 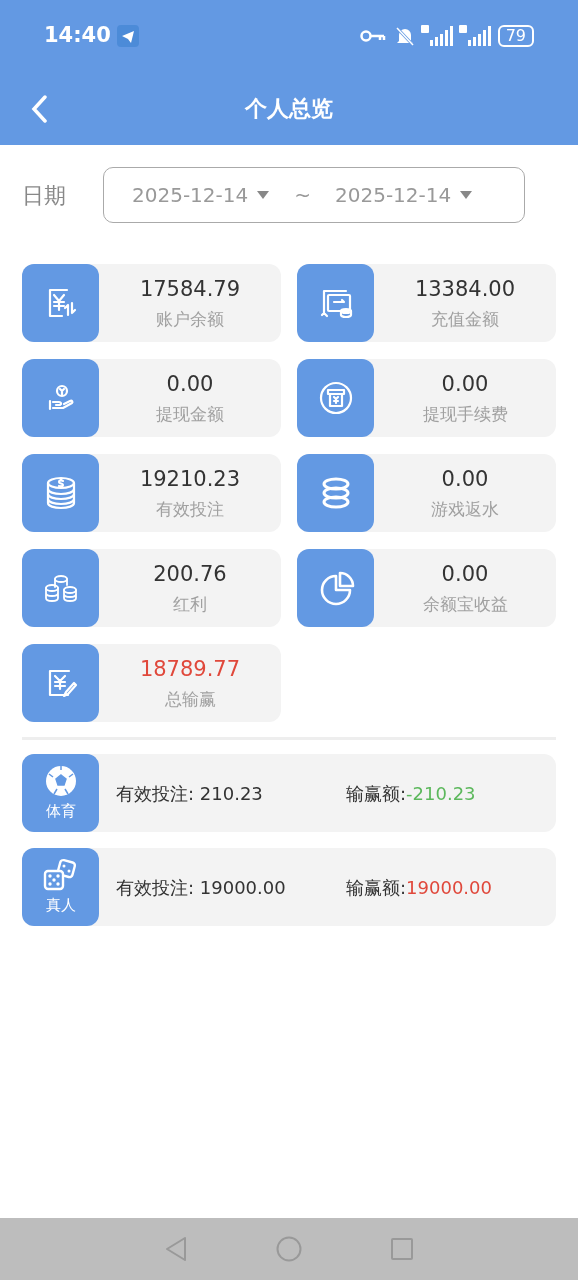 I want to click on start-date: 2025-12-14, so click(x=190, y=195).